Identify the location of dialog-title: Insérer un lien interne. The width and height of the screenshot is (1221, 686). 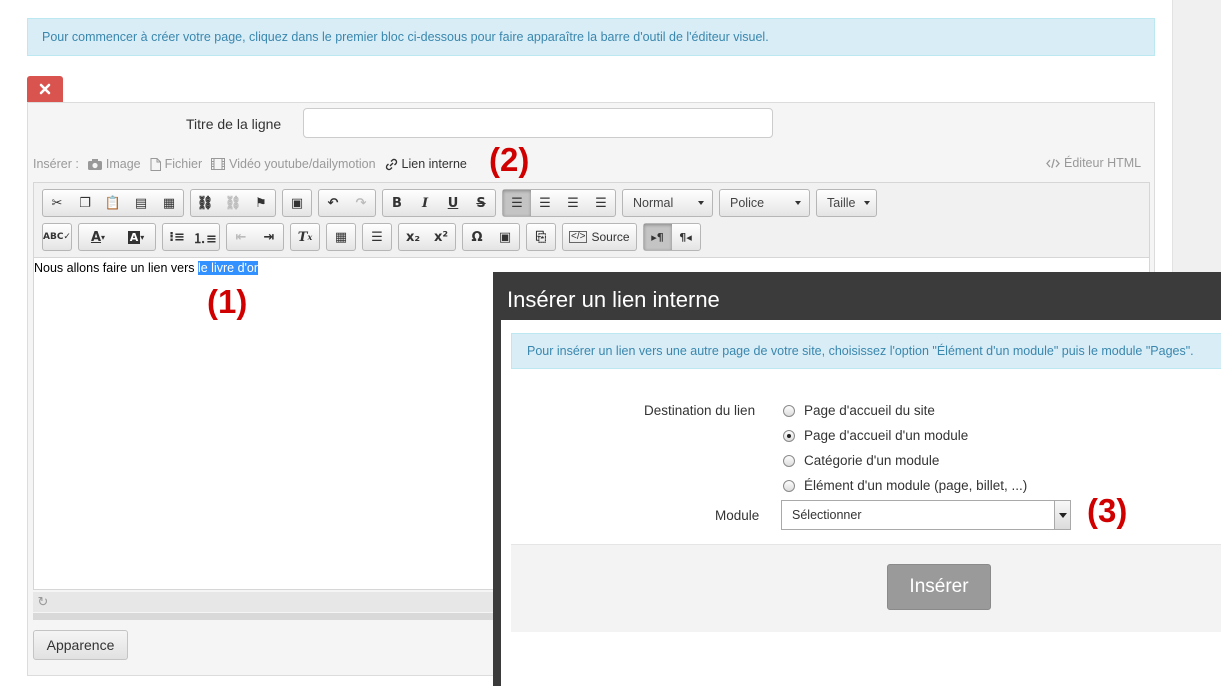
(861, 299).